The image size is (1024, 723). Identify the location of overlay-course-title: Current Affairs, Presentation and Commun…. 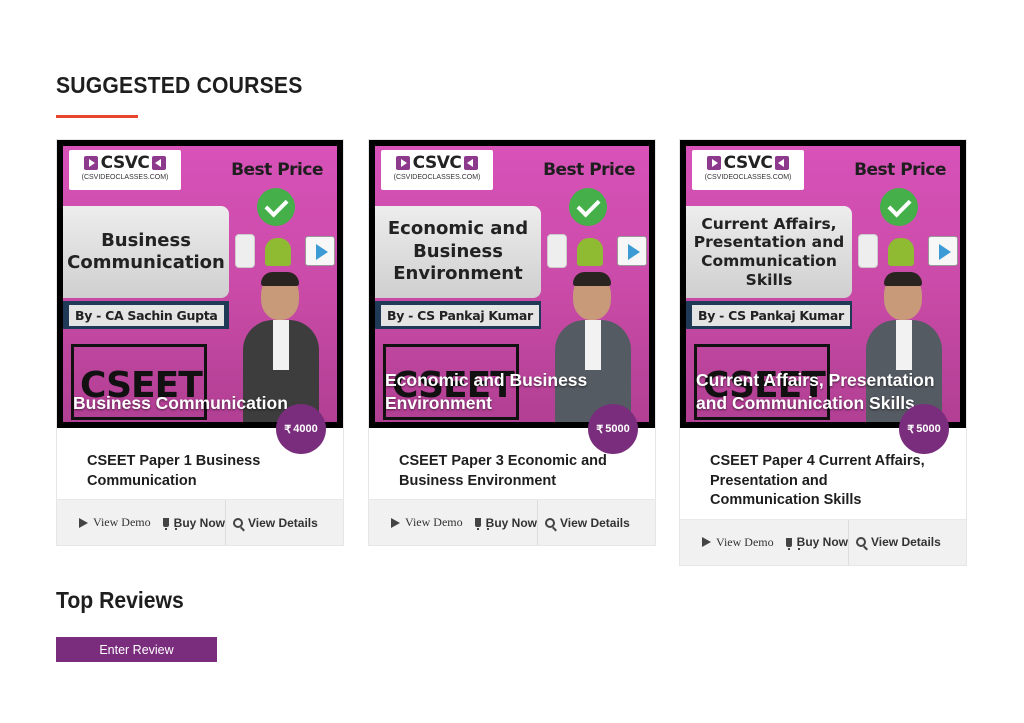
(815, 391).